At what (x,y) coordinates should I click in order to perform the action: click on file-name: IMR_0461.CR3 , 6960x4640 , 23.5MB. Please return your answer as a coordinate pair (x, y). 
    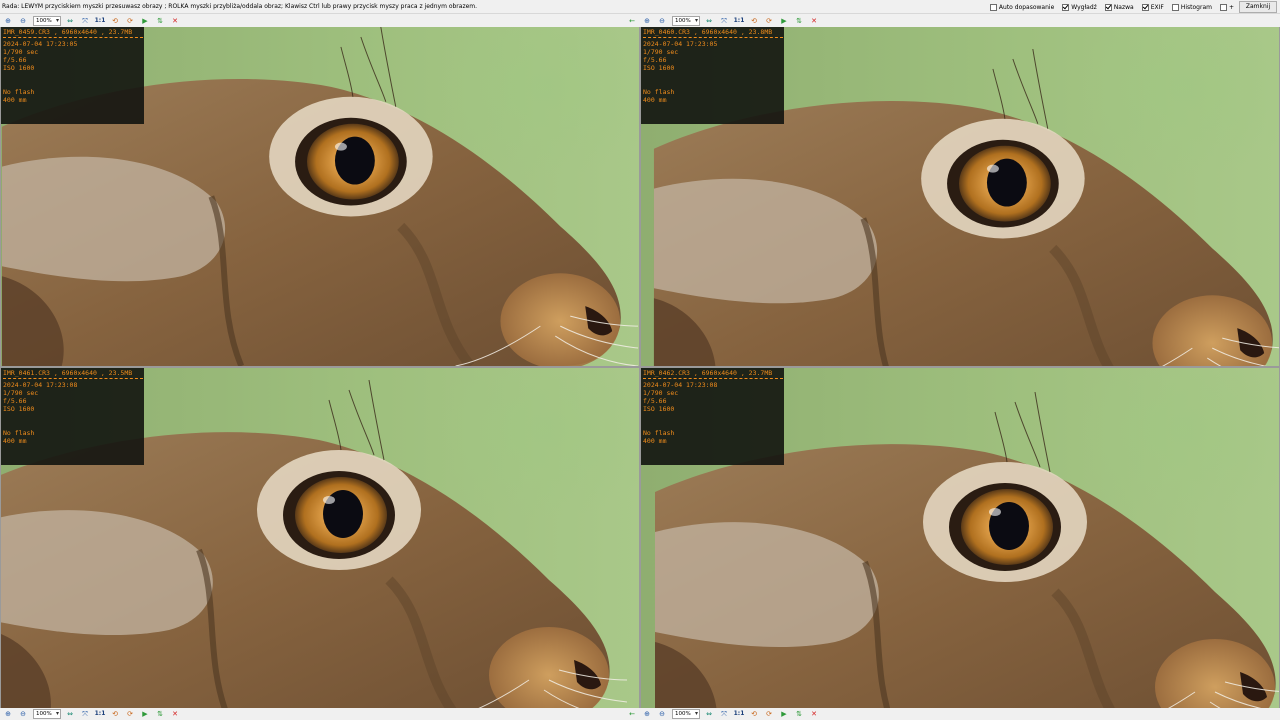
    Looking at the image, I should click on (68, 373).